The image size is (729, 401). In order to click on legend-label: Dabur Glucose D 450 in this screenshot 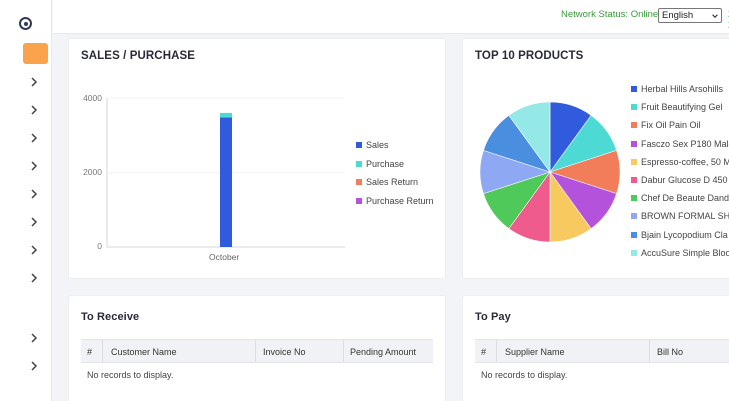, I will do `click(684, 180)`.